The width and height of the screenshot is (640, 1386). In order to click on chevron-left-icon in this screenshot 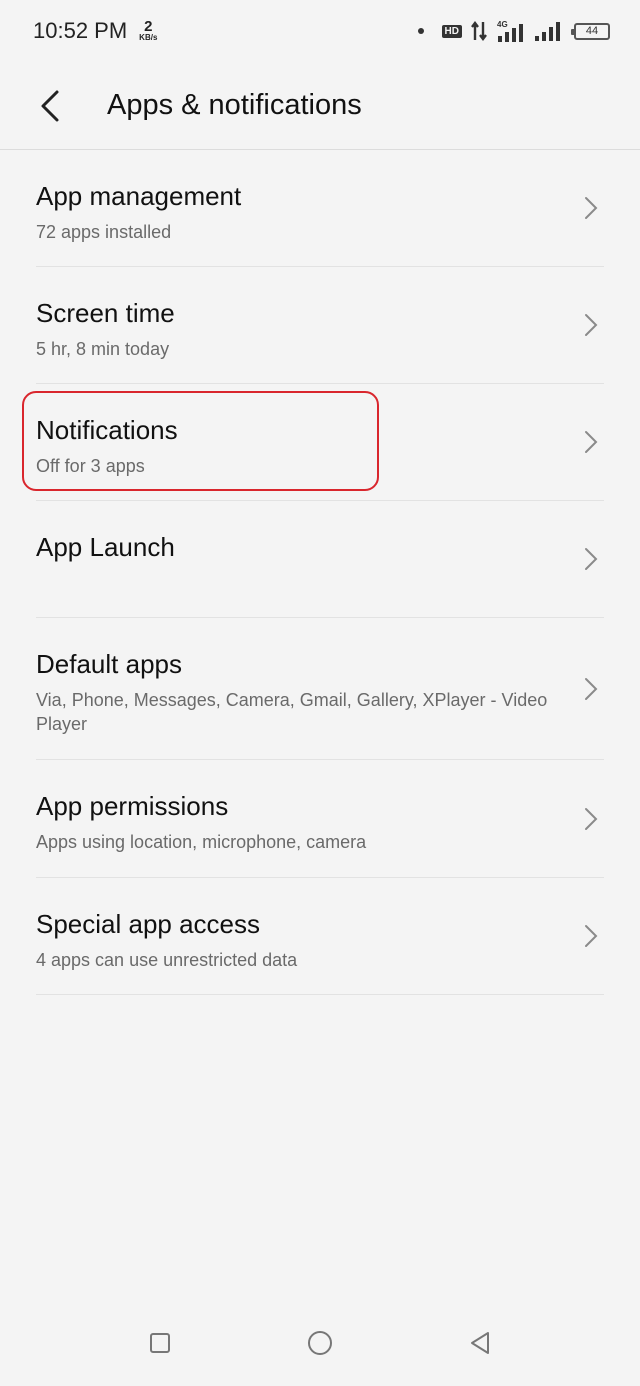, I will do `click(50, 105)`.